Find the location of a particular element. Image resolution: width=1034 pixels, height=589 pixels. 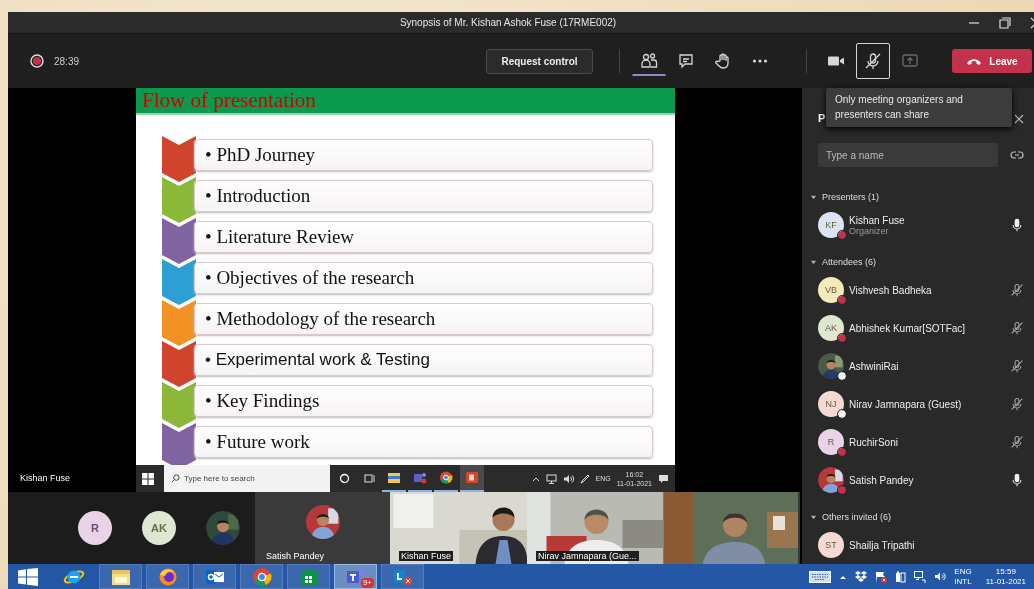

keyboard-icon is located at coordinates (820, 576).